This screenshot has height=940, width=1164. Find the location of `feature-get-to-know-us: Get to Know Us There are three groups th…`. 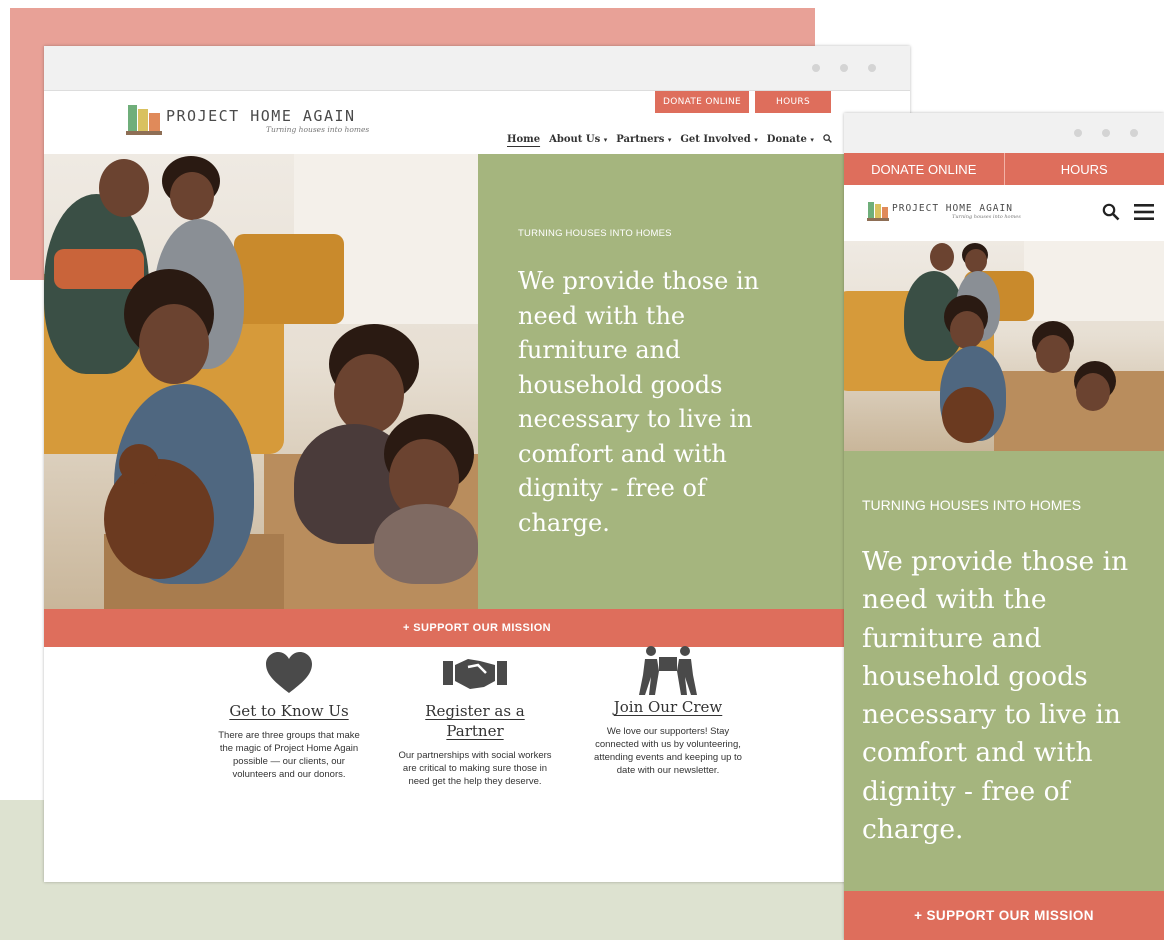

feature-get-to-know-us: Get to Know Us There are three groups th… is located at coordinates (289, 716).